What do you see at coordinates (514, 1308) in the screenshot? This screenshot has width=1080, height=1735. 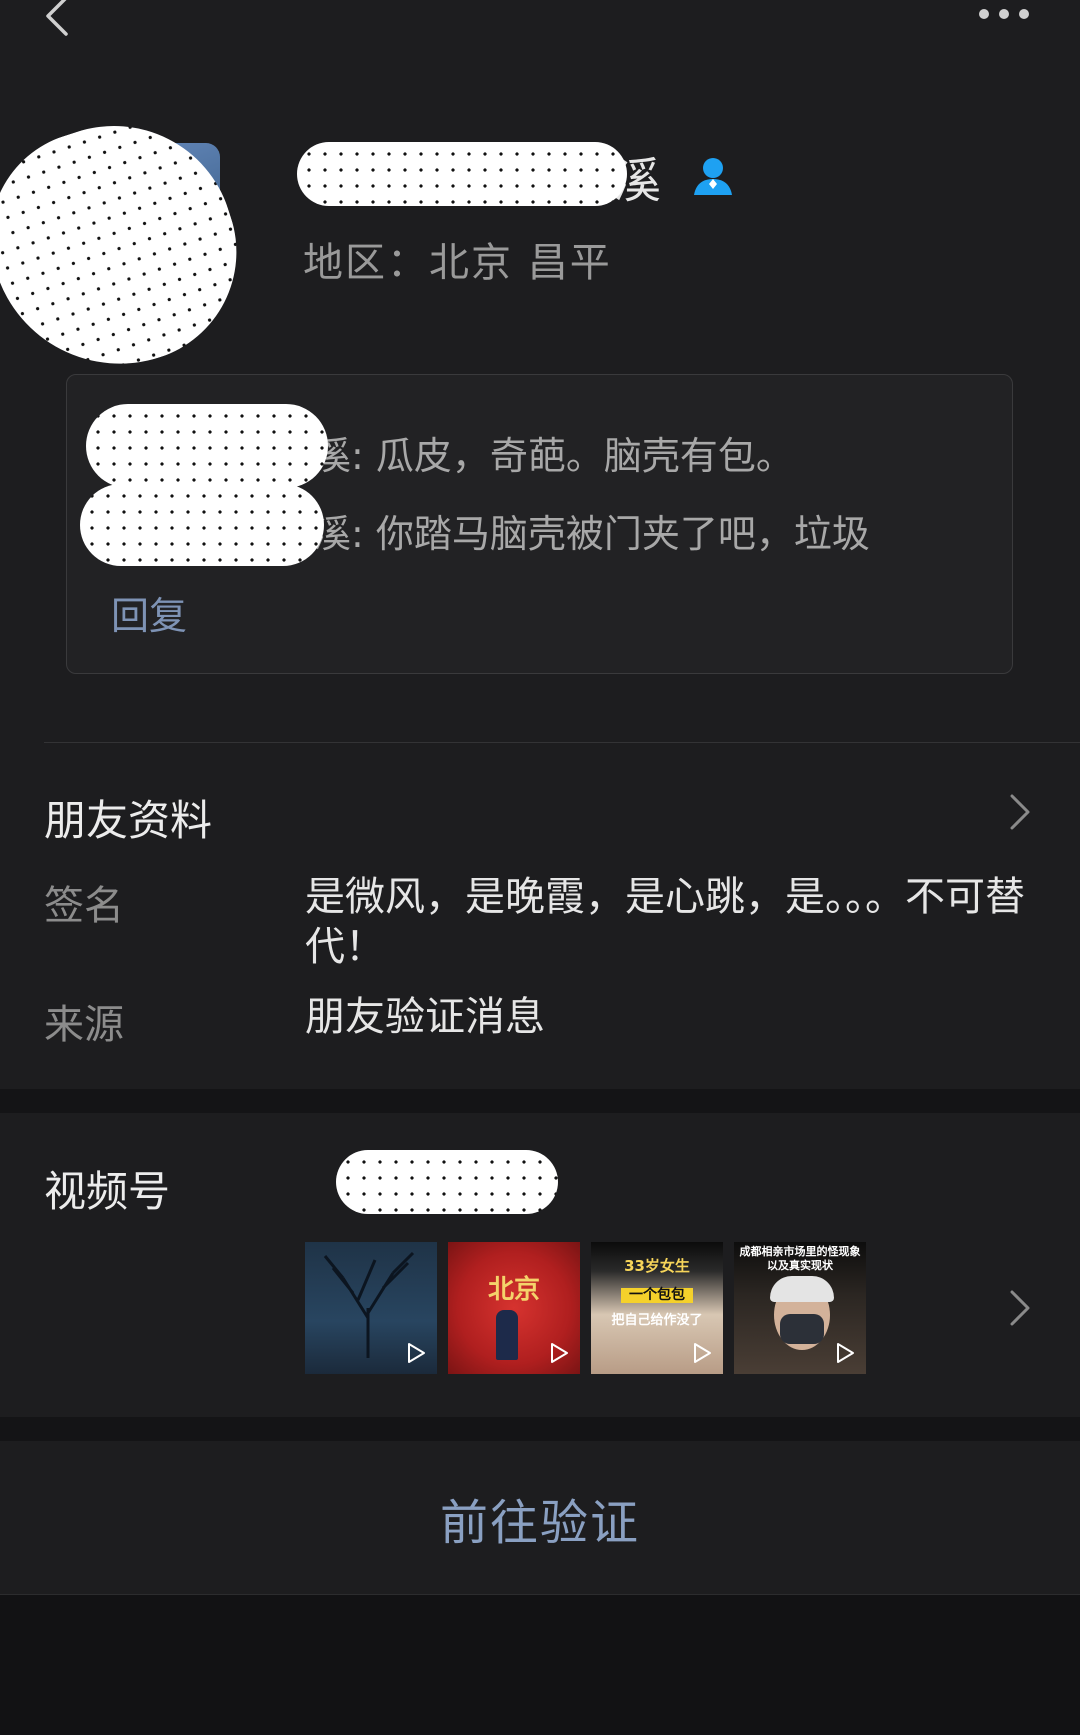 I see `video-thumbnail: 北京` at bounding box center [514, 1308].